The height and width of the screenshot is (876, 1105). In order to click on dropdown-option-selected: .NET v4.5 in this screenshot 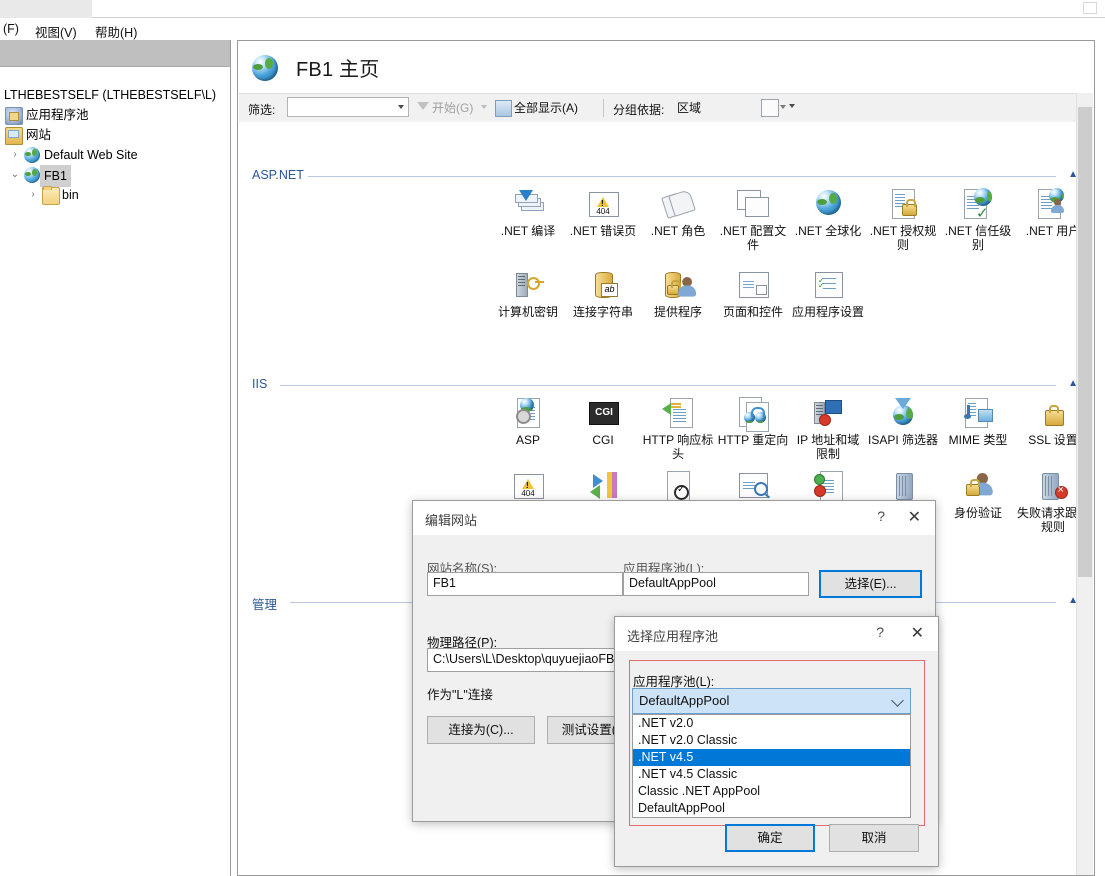, I will do `click(771, 757)`.